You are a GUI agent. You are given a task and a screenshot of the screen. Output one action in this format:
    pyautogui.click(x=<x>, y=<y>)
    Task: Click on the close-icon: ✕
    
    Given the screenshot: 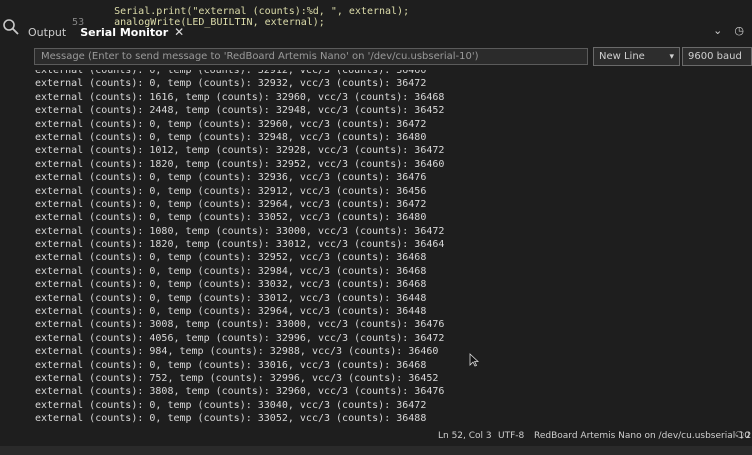 What is the action you would take?
    pyautogui.click(x=179, y=32)
    